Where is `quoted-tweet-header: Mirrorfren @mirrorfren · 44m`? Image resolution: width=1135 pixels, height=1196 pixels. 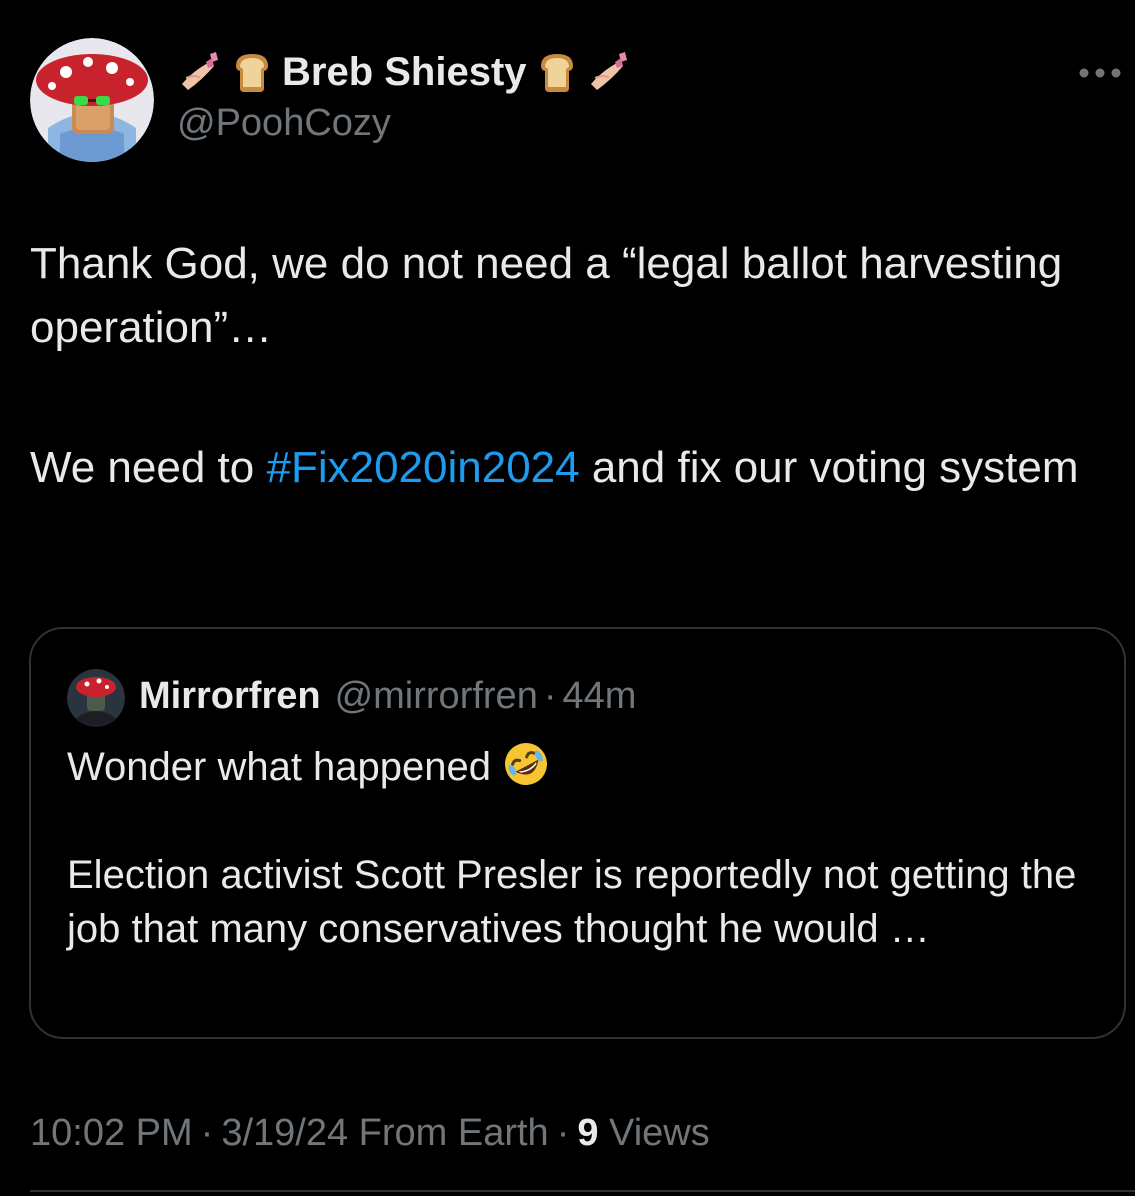 quoted-tweet-header: Mirrorfren @mirrorfren · 44m is located at coordinates (387, 696).